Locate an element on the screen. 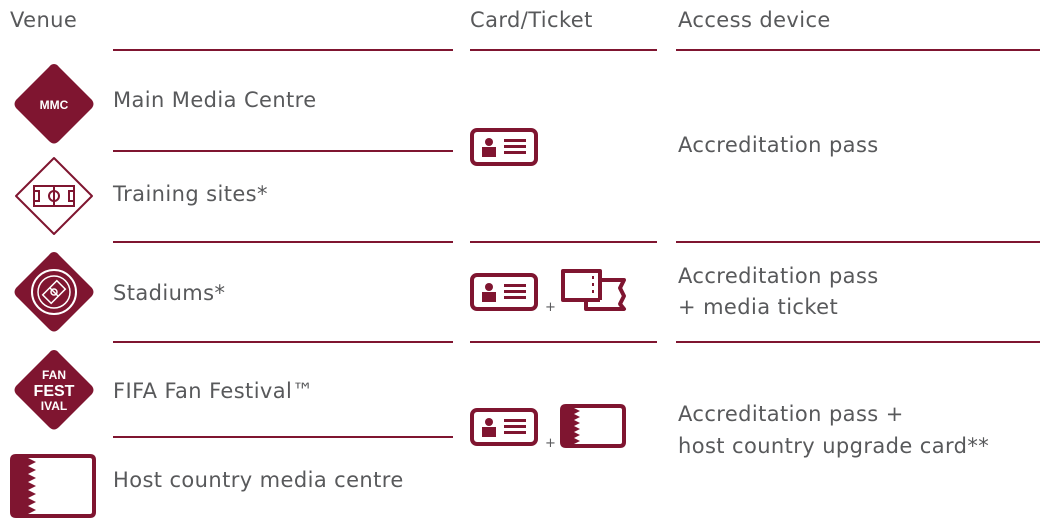 Image resolution: width=1046 pixels, height=522 pixels. venue-training-sites: Training sites* is located at coordinates (190, 194).